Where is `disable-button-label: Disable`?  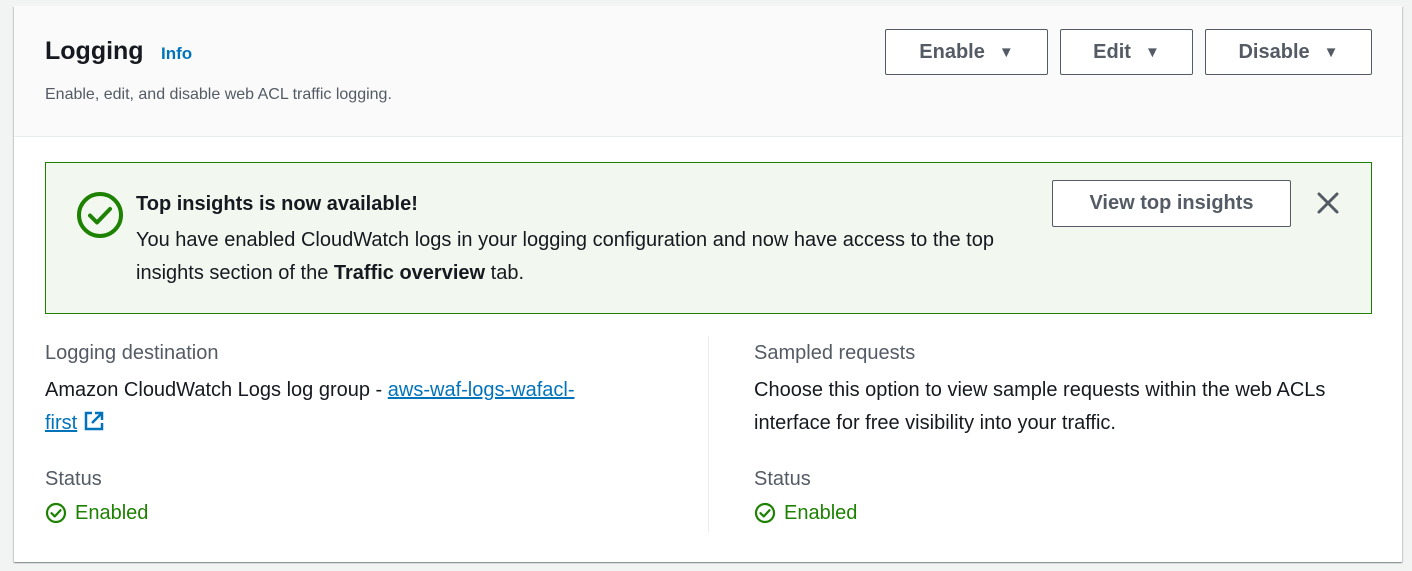
disable-button-label: Disable is located at coordinates (1274, 51).